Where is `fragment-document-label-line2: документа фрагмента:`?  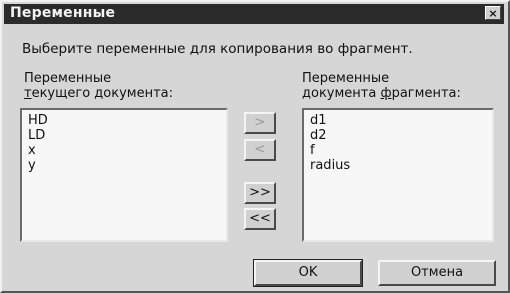
fragment-document-label-line2: документа фрагмента: is located at coordinates (381, 93).